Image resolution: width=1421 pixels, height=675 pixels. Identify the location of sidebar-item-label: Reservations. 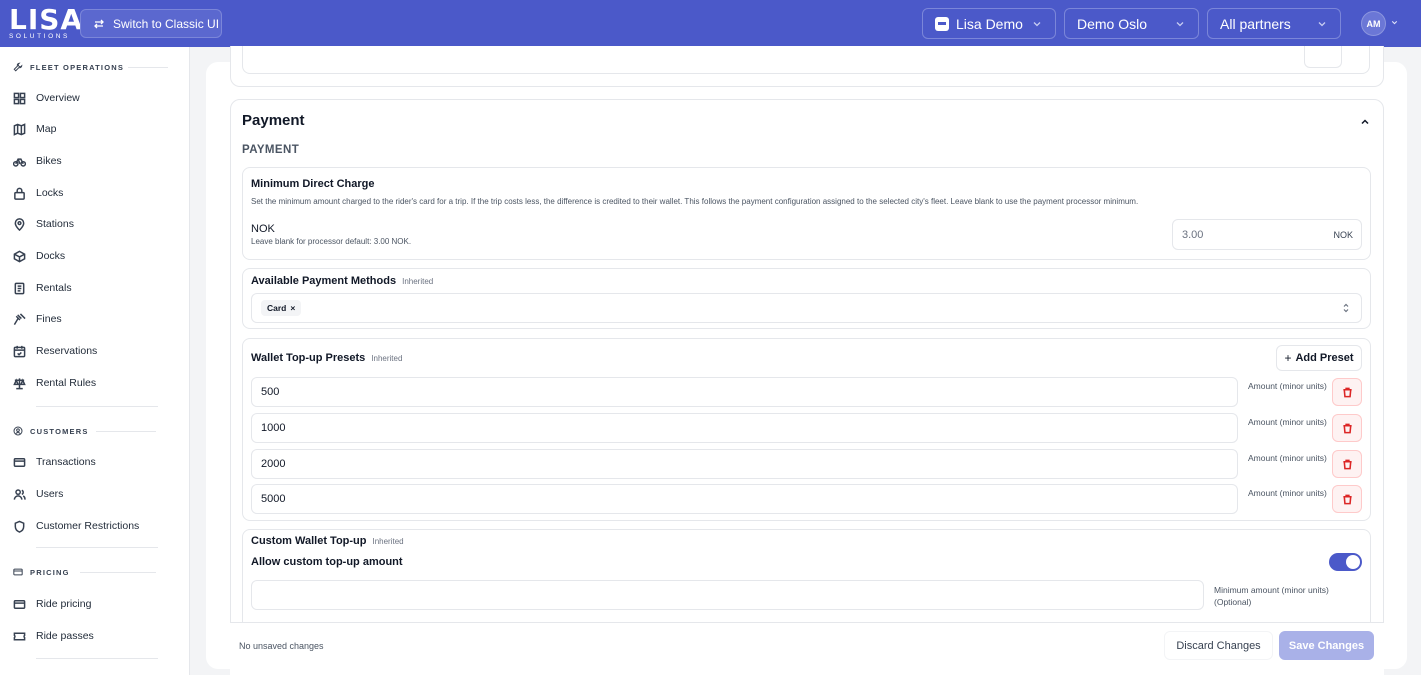
(67, 351).